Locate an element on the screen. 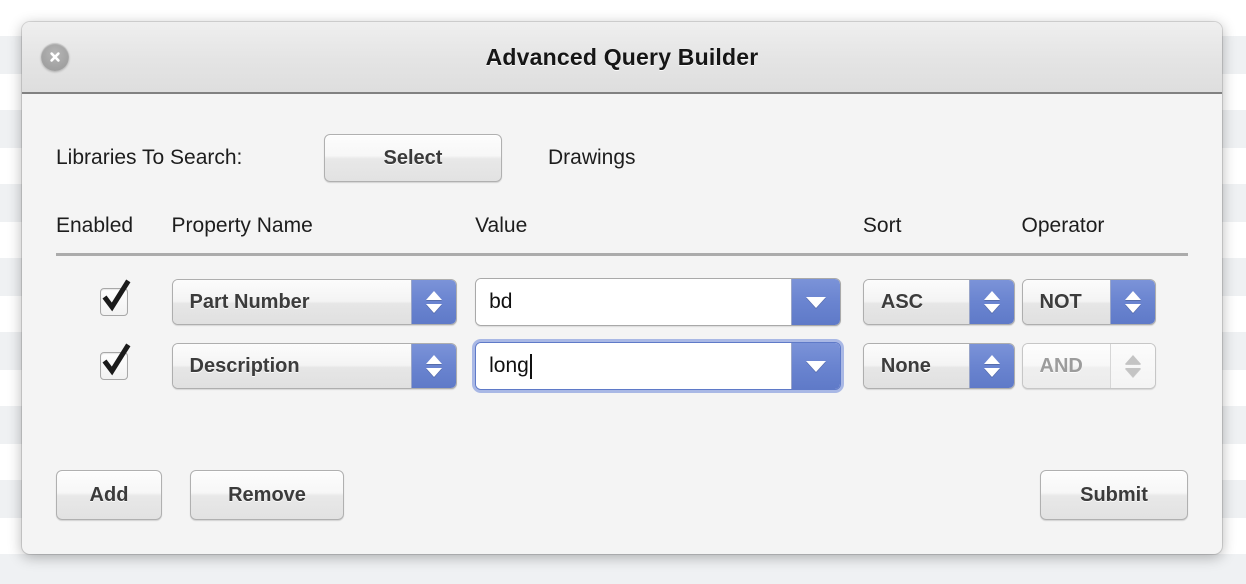  window-titlebar: Advanced Query Builder is located at coordinates (622, 58).